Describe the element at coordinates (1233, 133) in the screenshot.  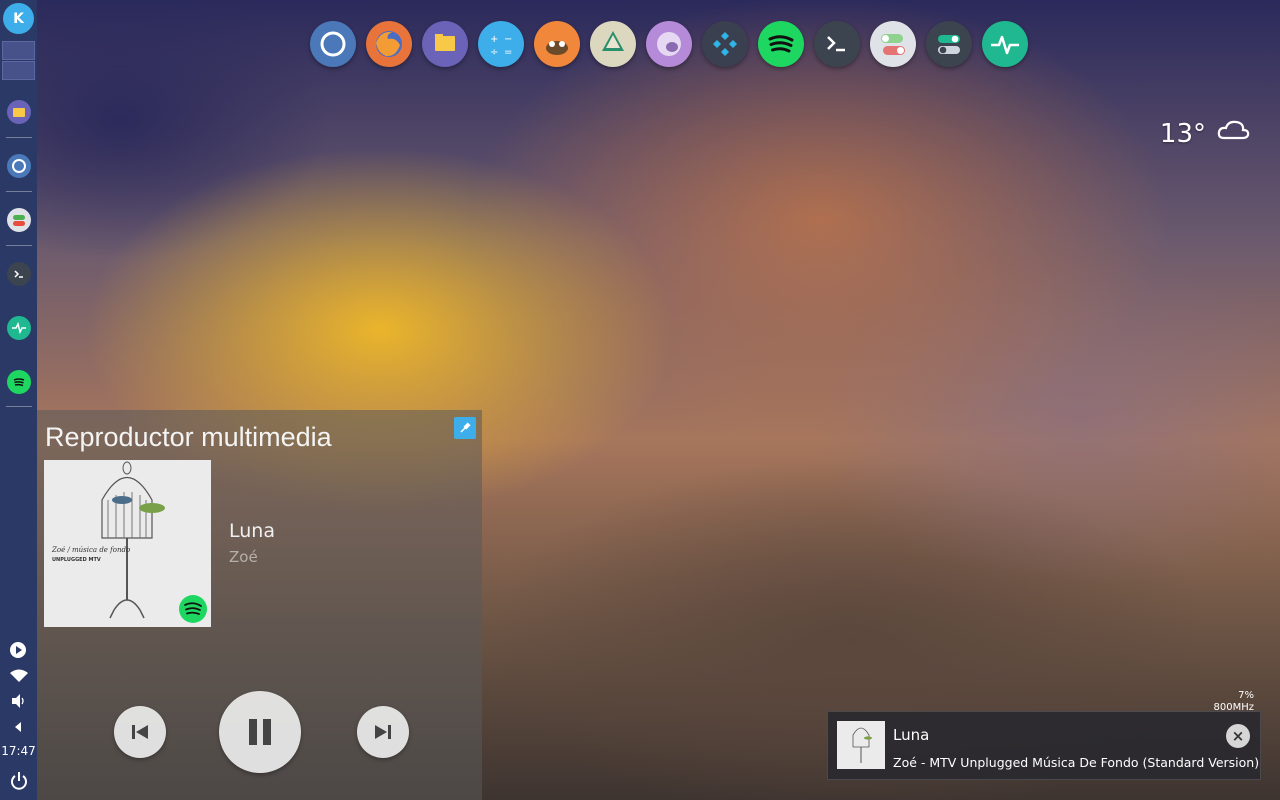
I see `cloud-icon` at that location.